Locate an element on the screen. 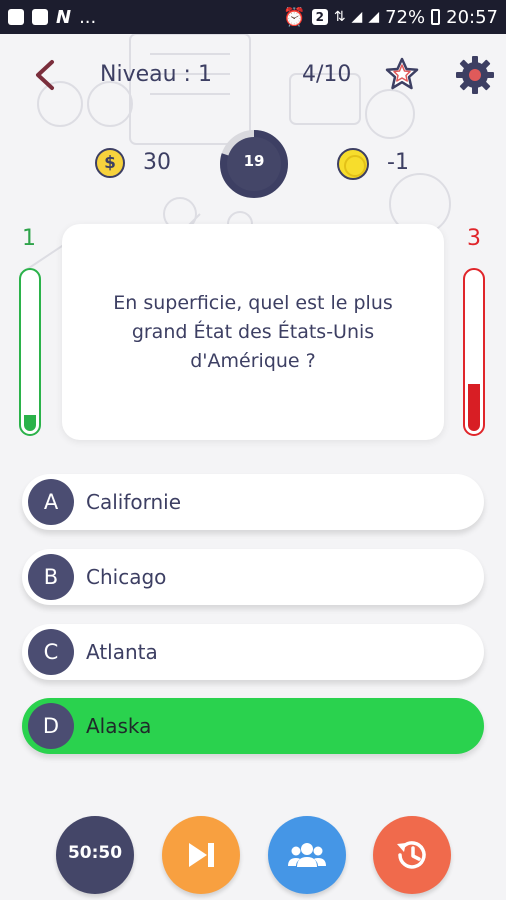 This screenshot has height=900, width=506. answer-option-a: A Californie is located at coordinates (253, 502).